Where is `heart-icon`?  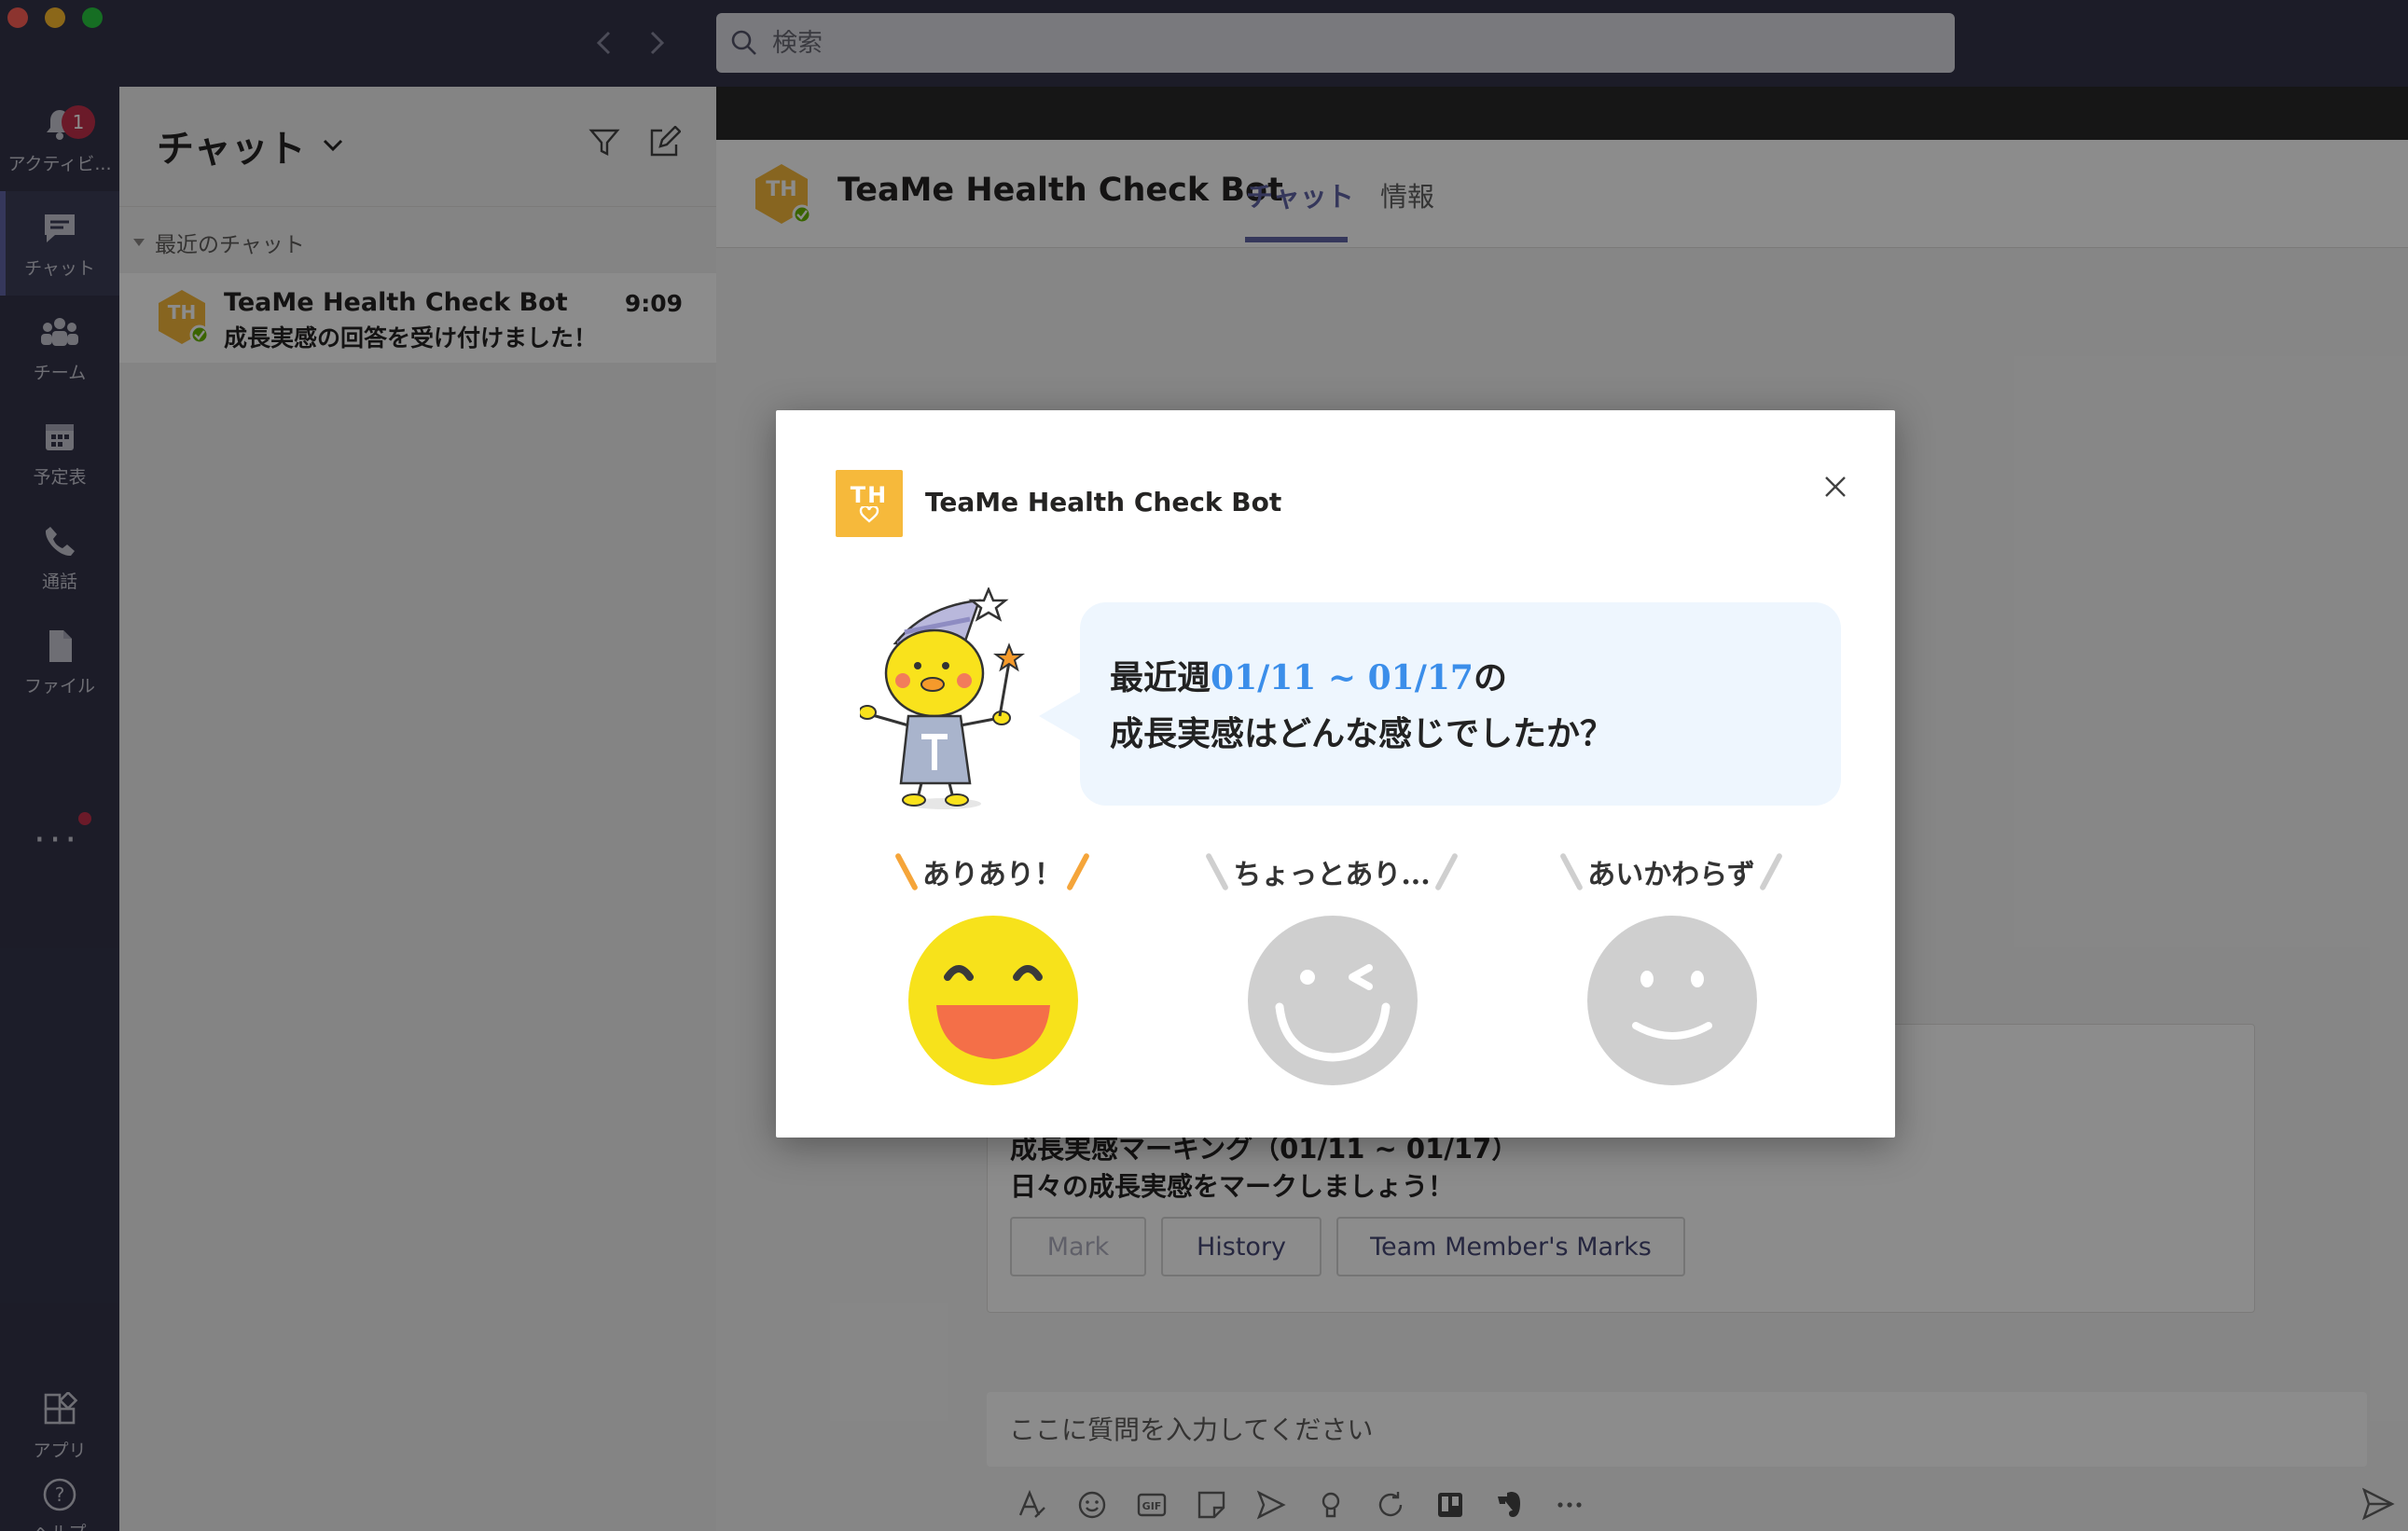
heart-icon is located at coordinates (869, 514).